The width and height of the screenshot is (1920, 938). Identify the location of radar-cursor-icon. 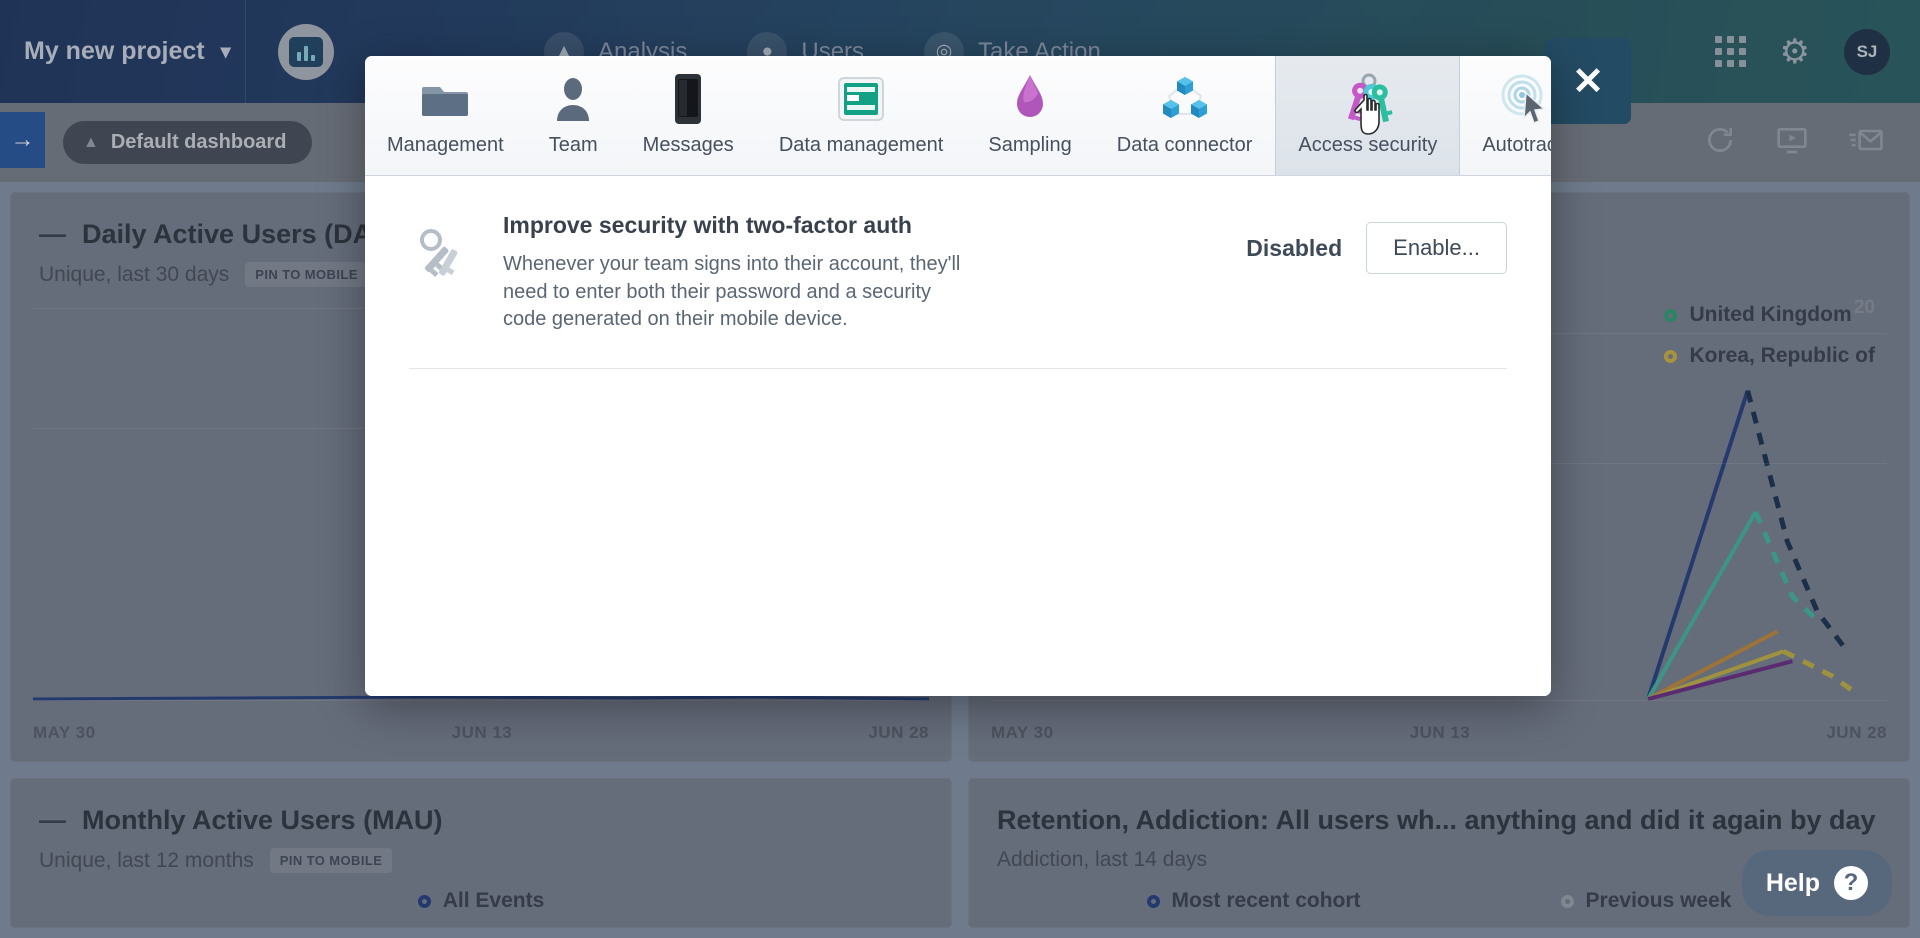
(1524, 99).